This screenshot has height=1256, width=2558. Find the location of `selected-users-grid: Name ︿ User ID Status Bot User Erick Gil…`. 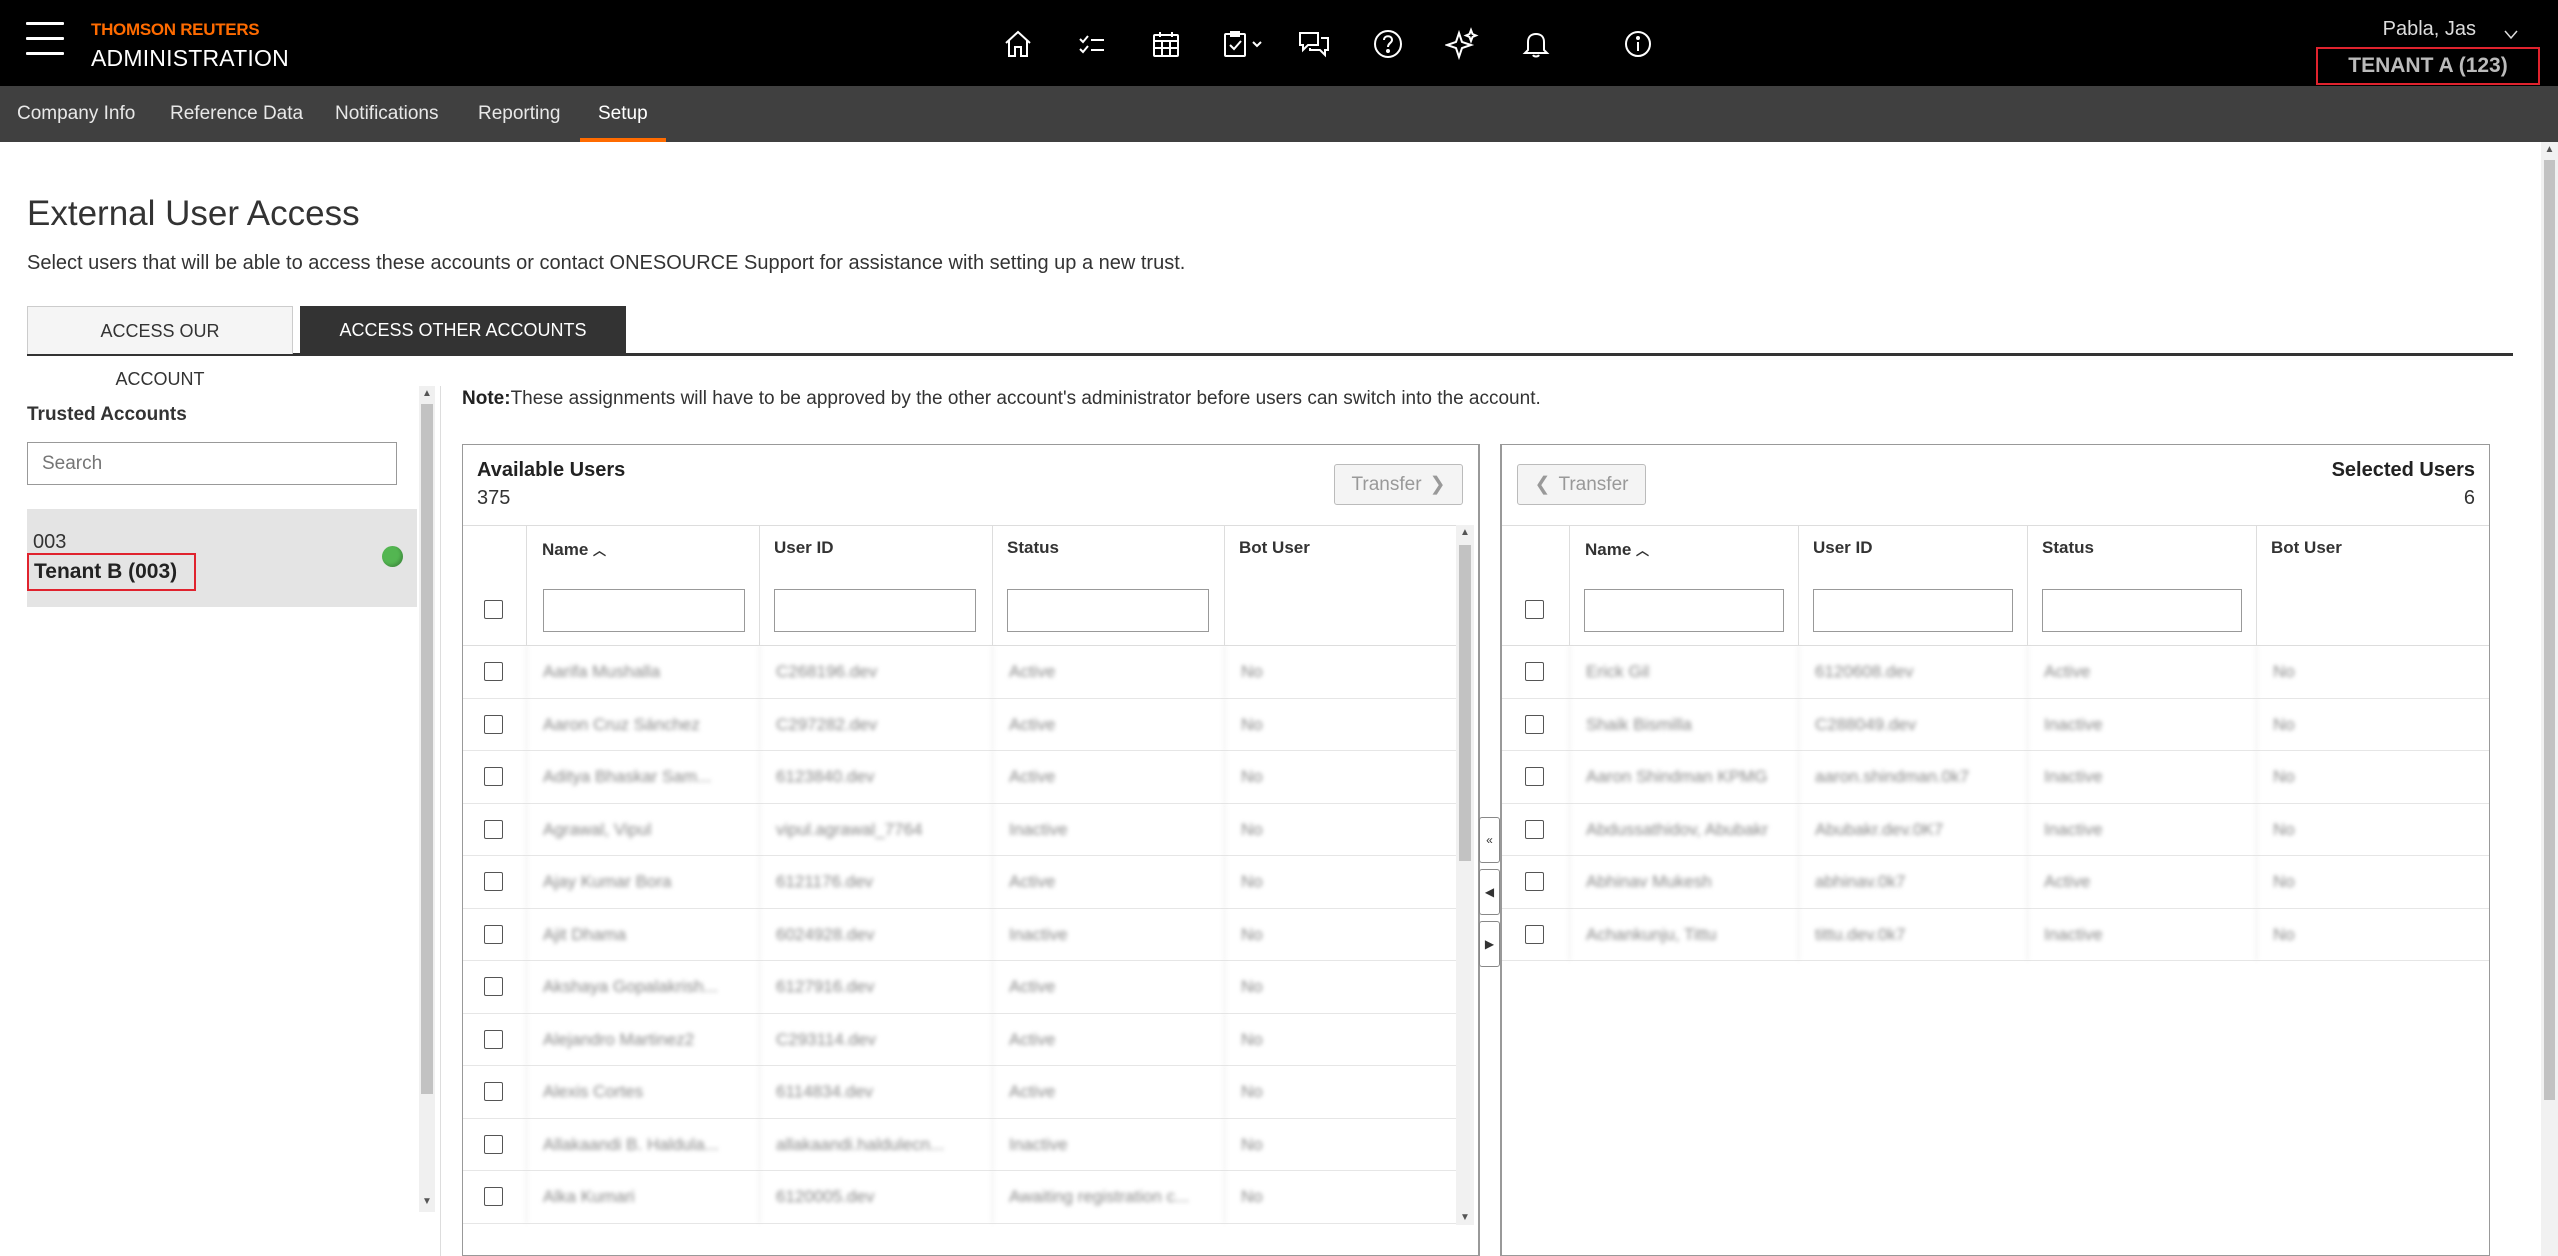

selected-users-grid: Name ︿ User ID Status Bot User Erick Gil… is located at coordinates (1995, 743).